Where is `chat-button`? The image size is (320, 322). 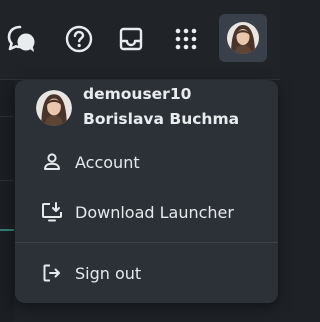 chat-button is located at coordinates (22, 39).